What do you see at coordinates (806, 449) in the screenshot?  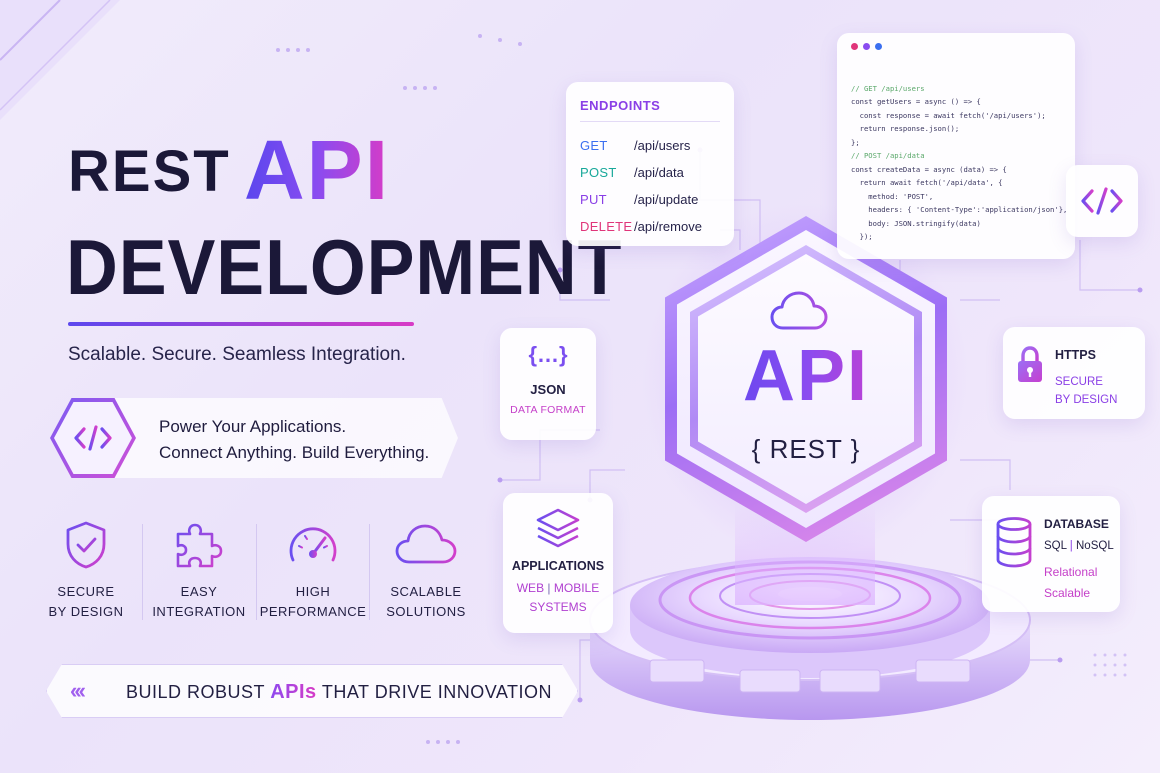 I see `hexagon-rest-label: { REST }` at bounding box center [806, 449].